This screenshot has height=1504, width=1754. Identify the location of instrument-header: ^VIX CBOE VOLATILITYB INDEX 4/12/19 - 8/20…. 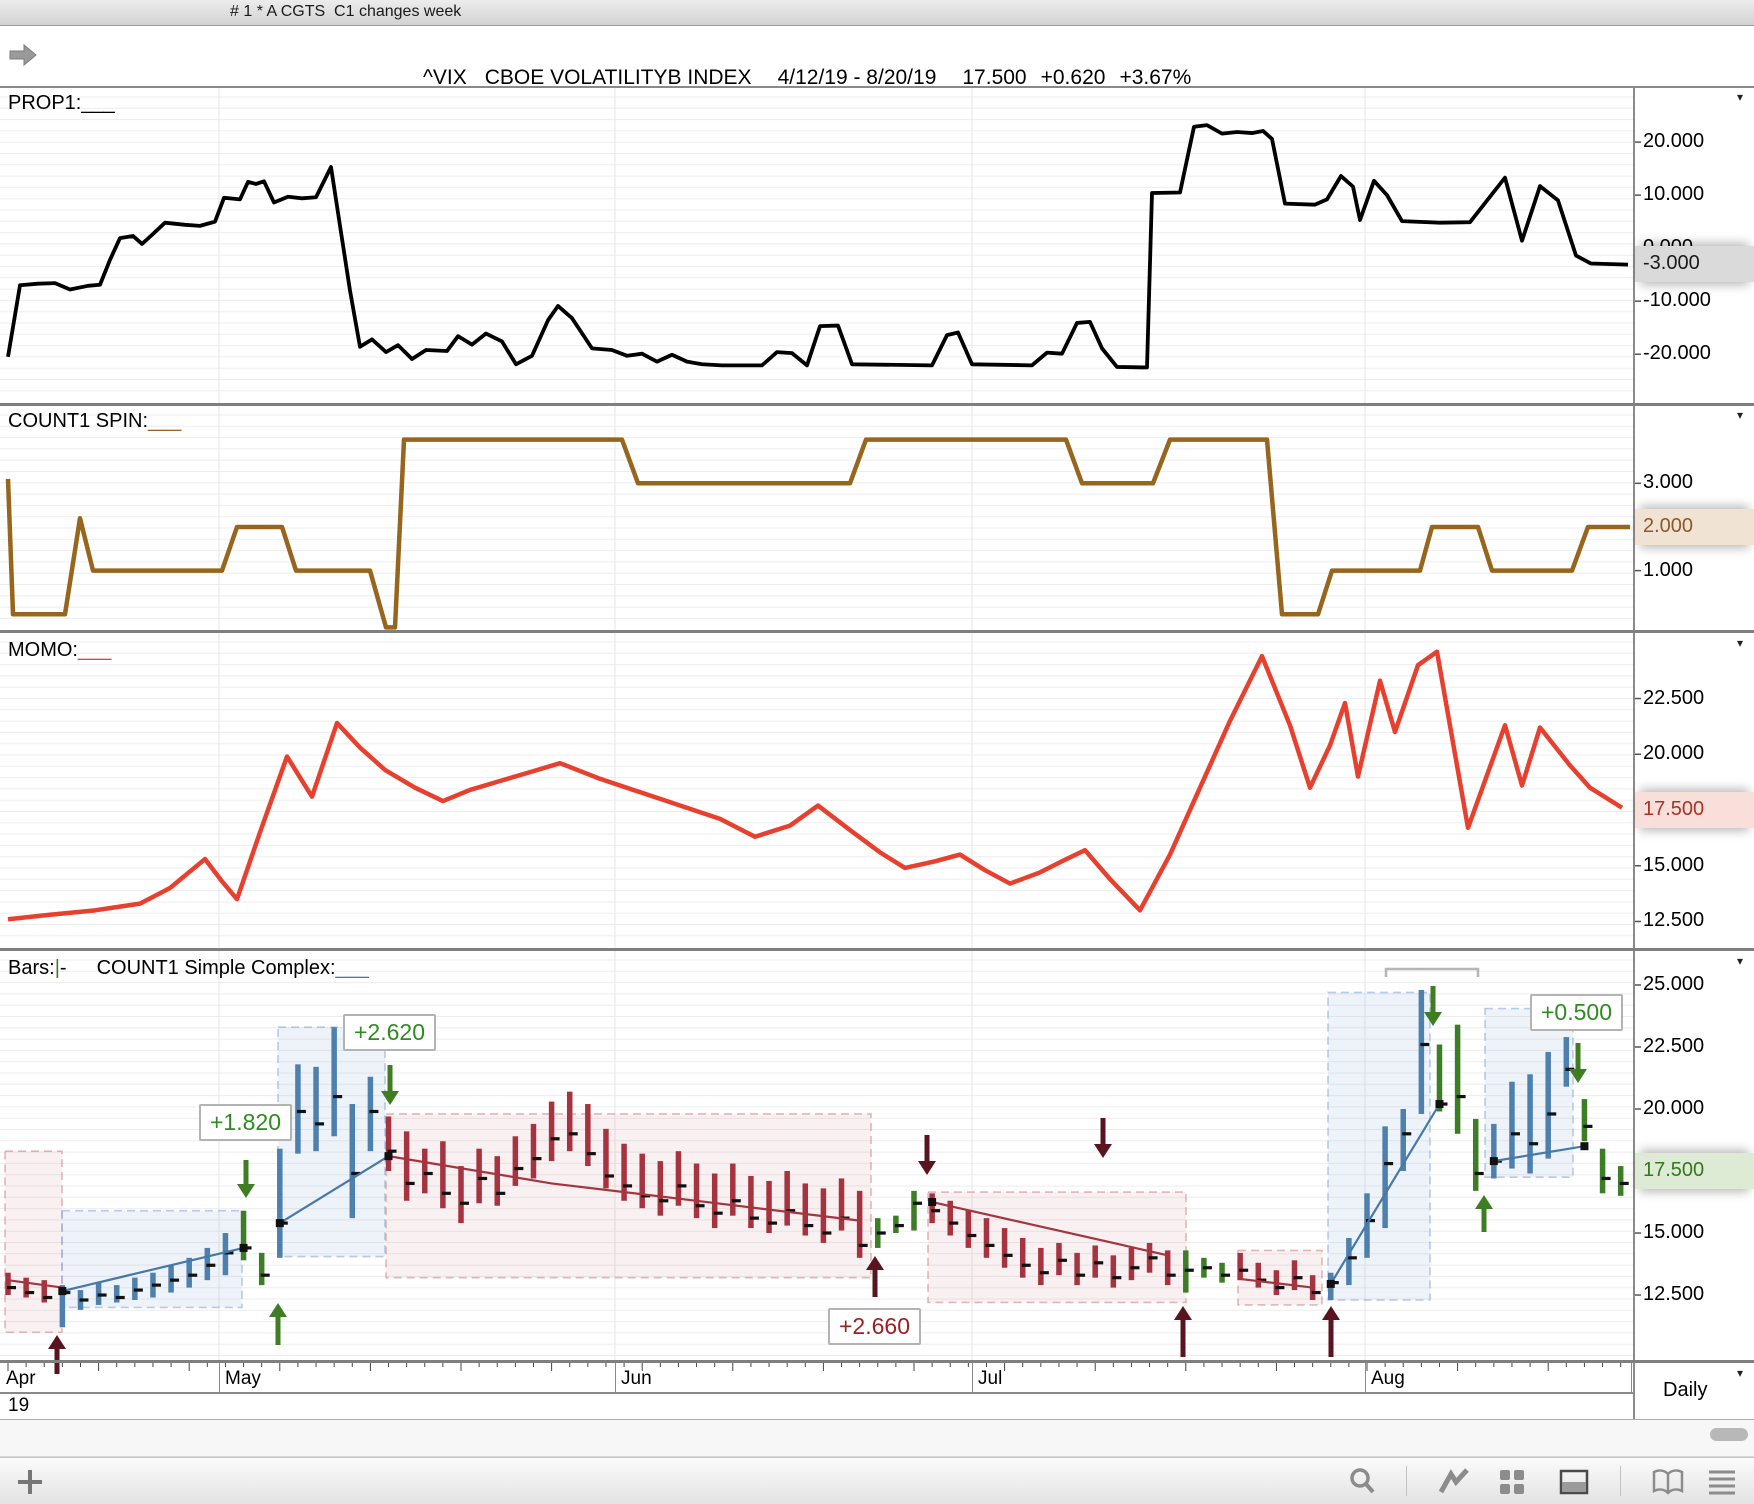
(877, 57).